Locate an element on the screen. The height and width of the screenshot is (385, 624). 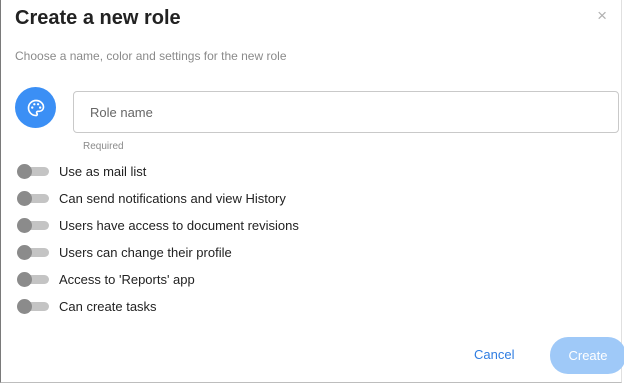
role-name-input is located at coordinates (346, 112).